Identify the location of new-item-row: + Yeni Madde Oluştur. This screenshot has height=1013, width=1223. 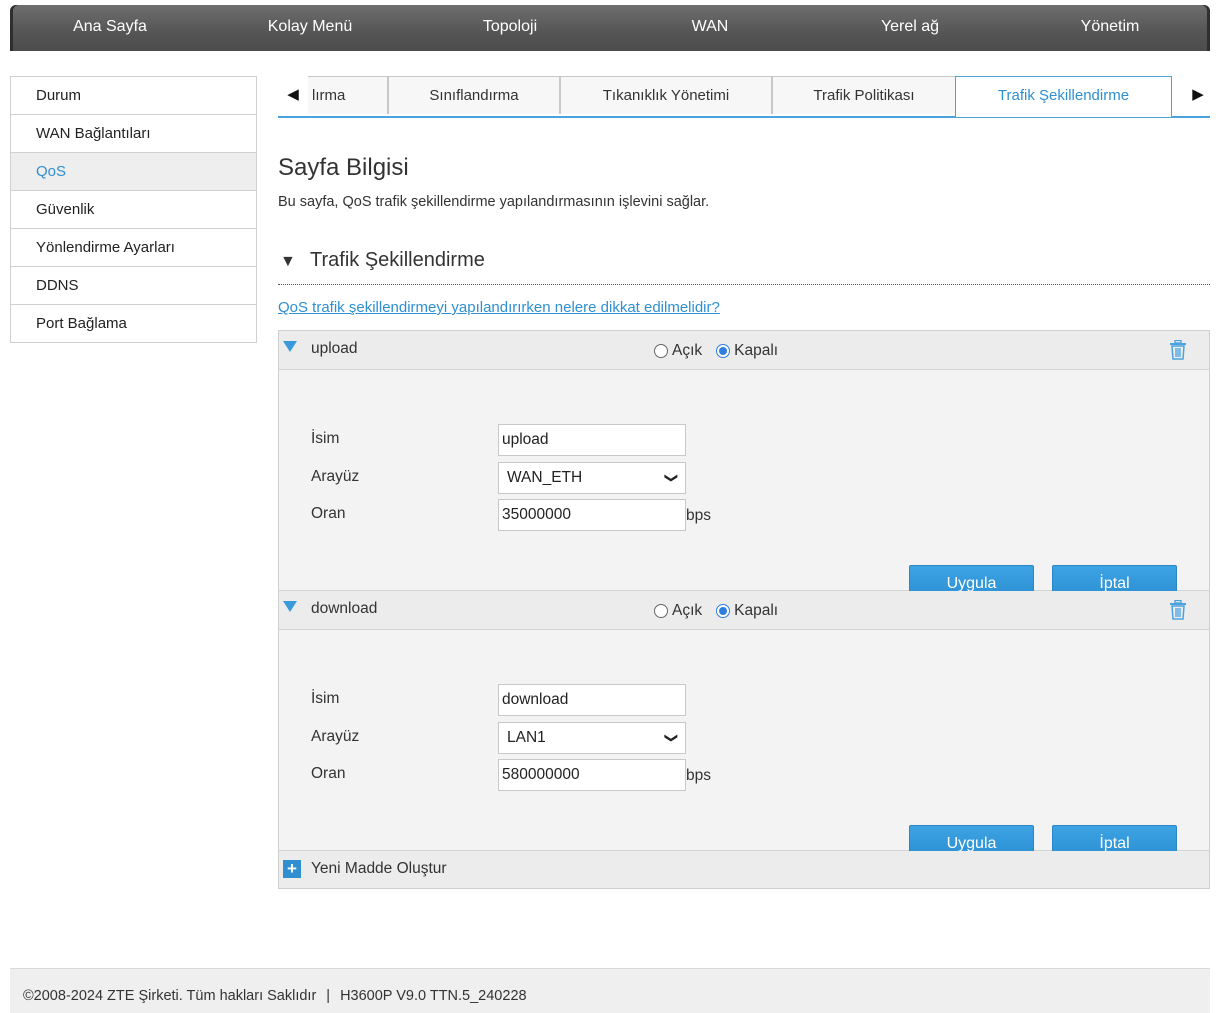
(744, 869).